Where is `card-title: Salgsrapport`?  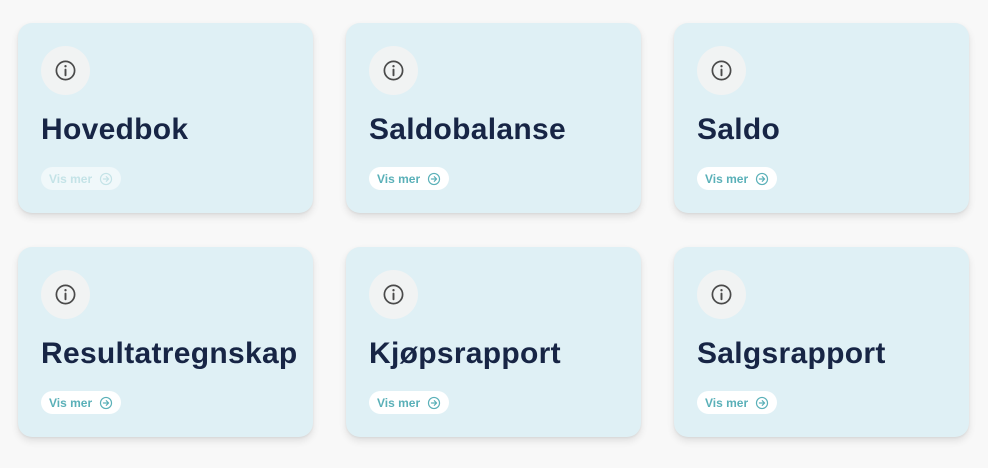
card-title: Salgsrapport is located at coordinates (791, 353).